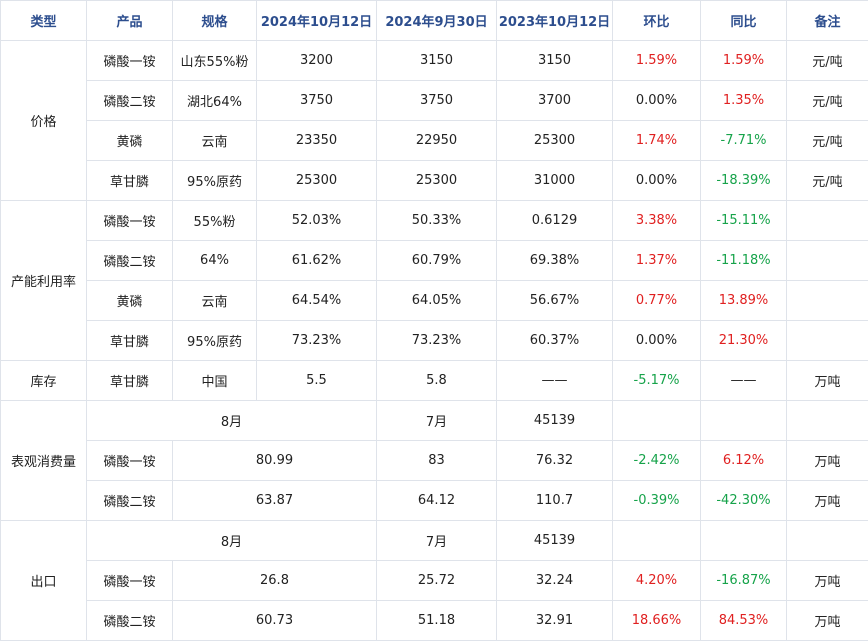 This screenshot has width=868, height=641. Describe the element at coordinates (554, 140) in the screenshot. I see `value-last-year: 25300` at that location.